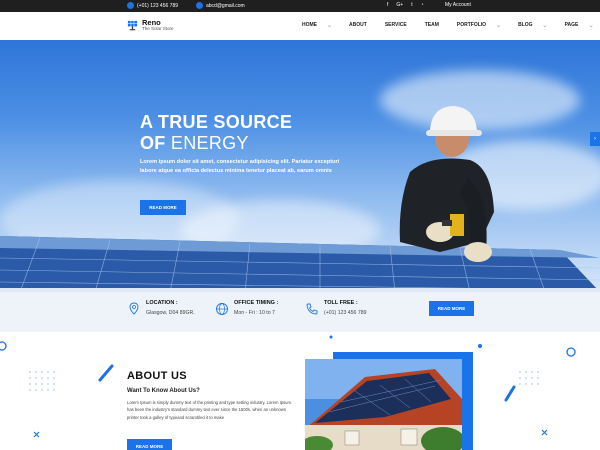  What do you see at coordinates (162, 303) in the screenshot?
I see `location-label: LOCATION :` at bounding box center [162, 303].